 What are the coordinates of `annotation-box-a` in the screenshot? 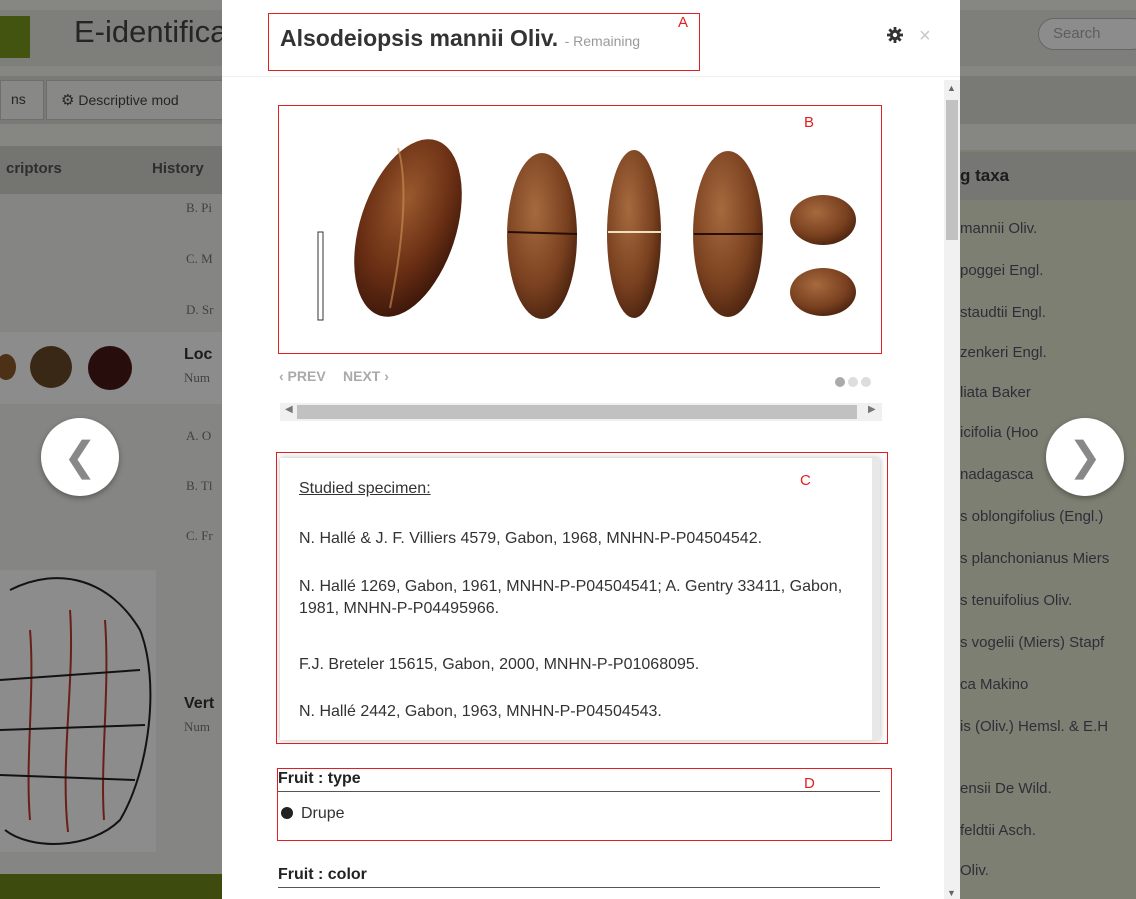 It's located at (484, 42).